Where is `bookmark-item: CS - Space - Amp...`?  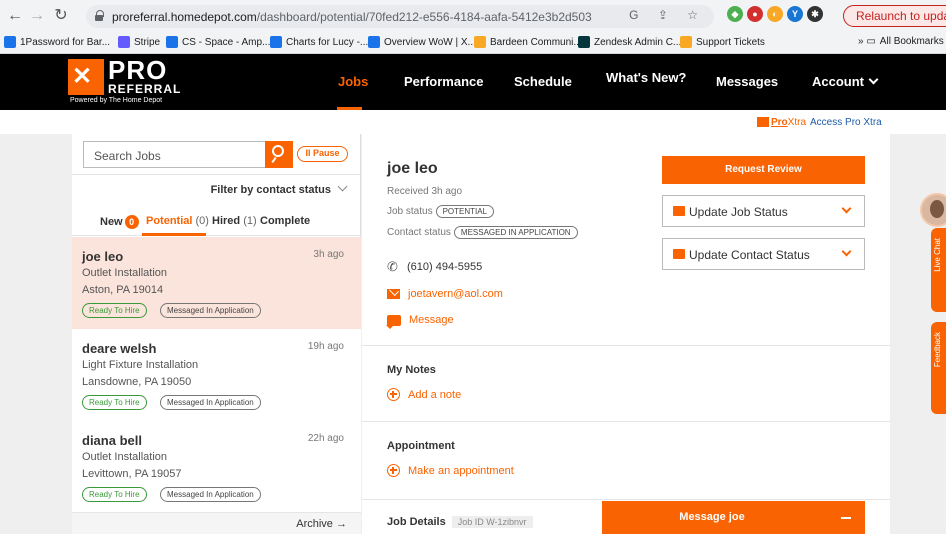
bookmark-item: CS - Space - Amp... is located at coordinates (218, 42).